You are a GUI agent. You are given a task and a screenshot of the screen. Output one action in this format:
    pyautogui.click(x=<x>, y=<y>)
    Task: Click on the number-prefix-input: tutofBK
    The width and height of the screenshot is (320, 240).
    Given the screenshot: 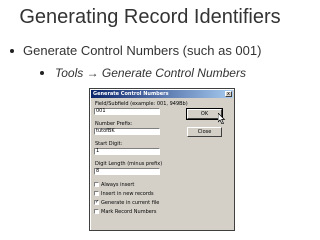 What is the action you would take?
    pyautogui.click(x=127, y=131)
    